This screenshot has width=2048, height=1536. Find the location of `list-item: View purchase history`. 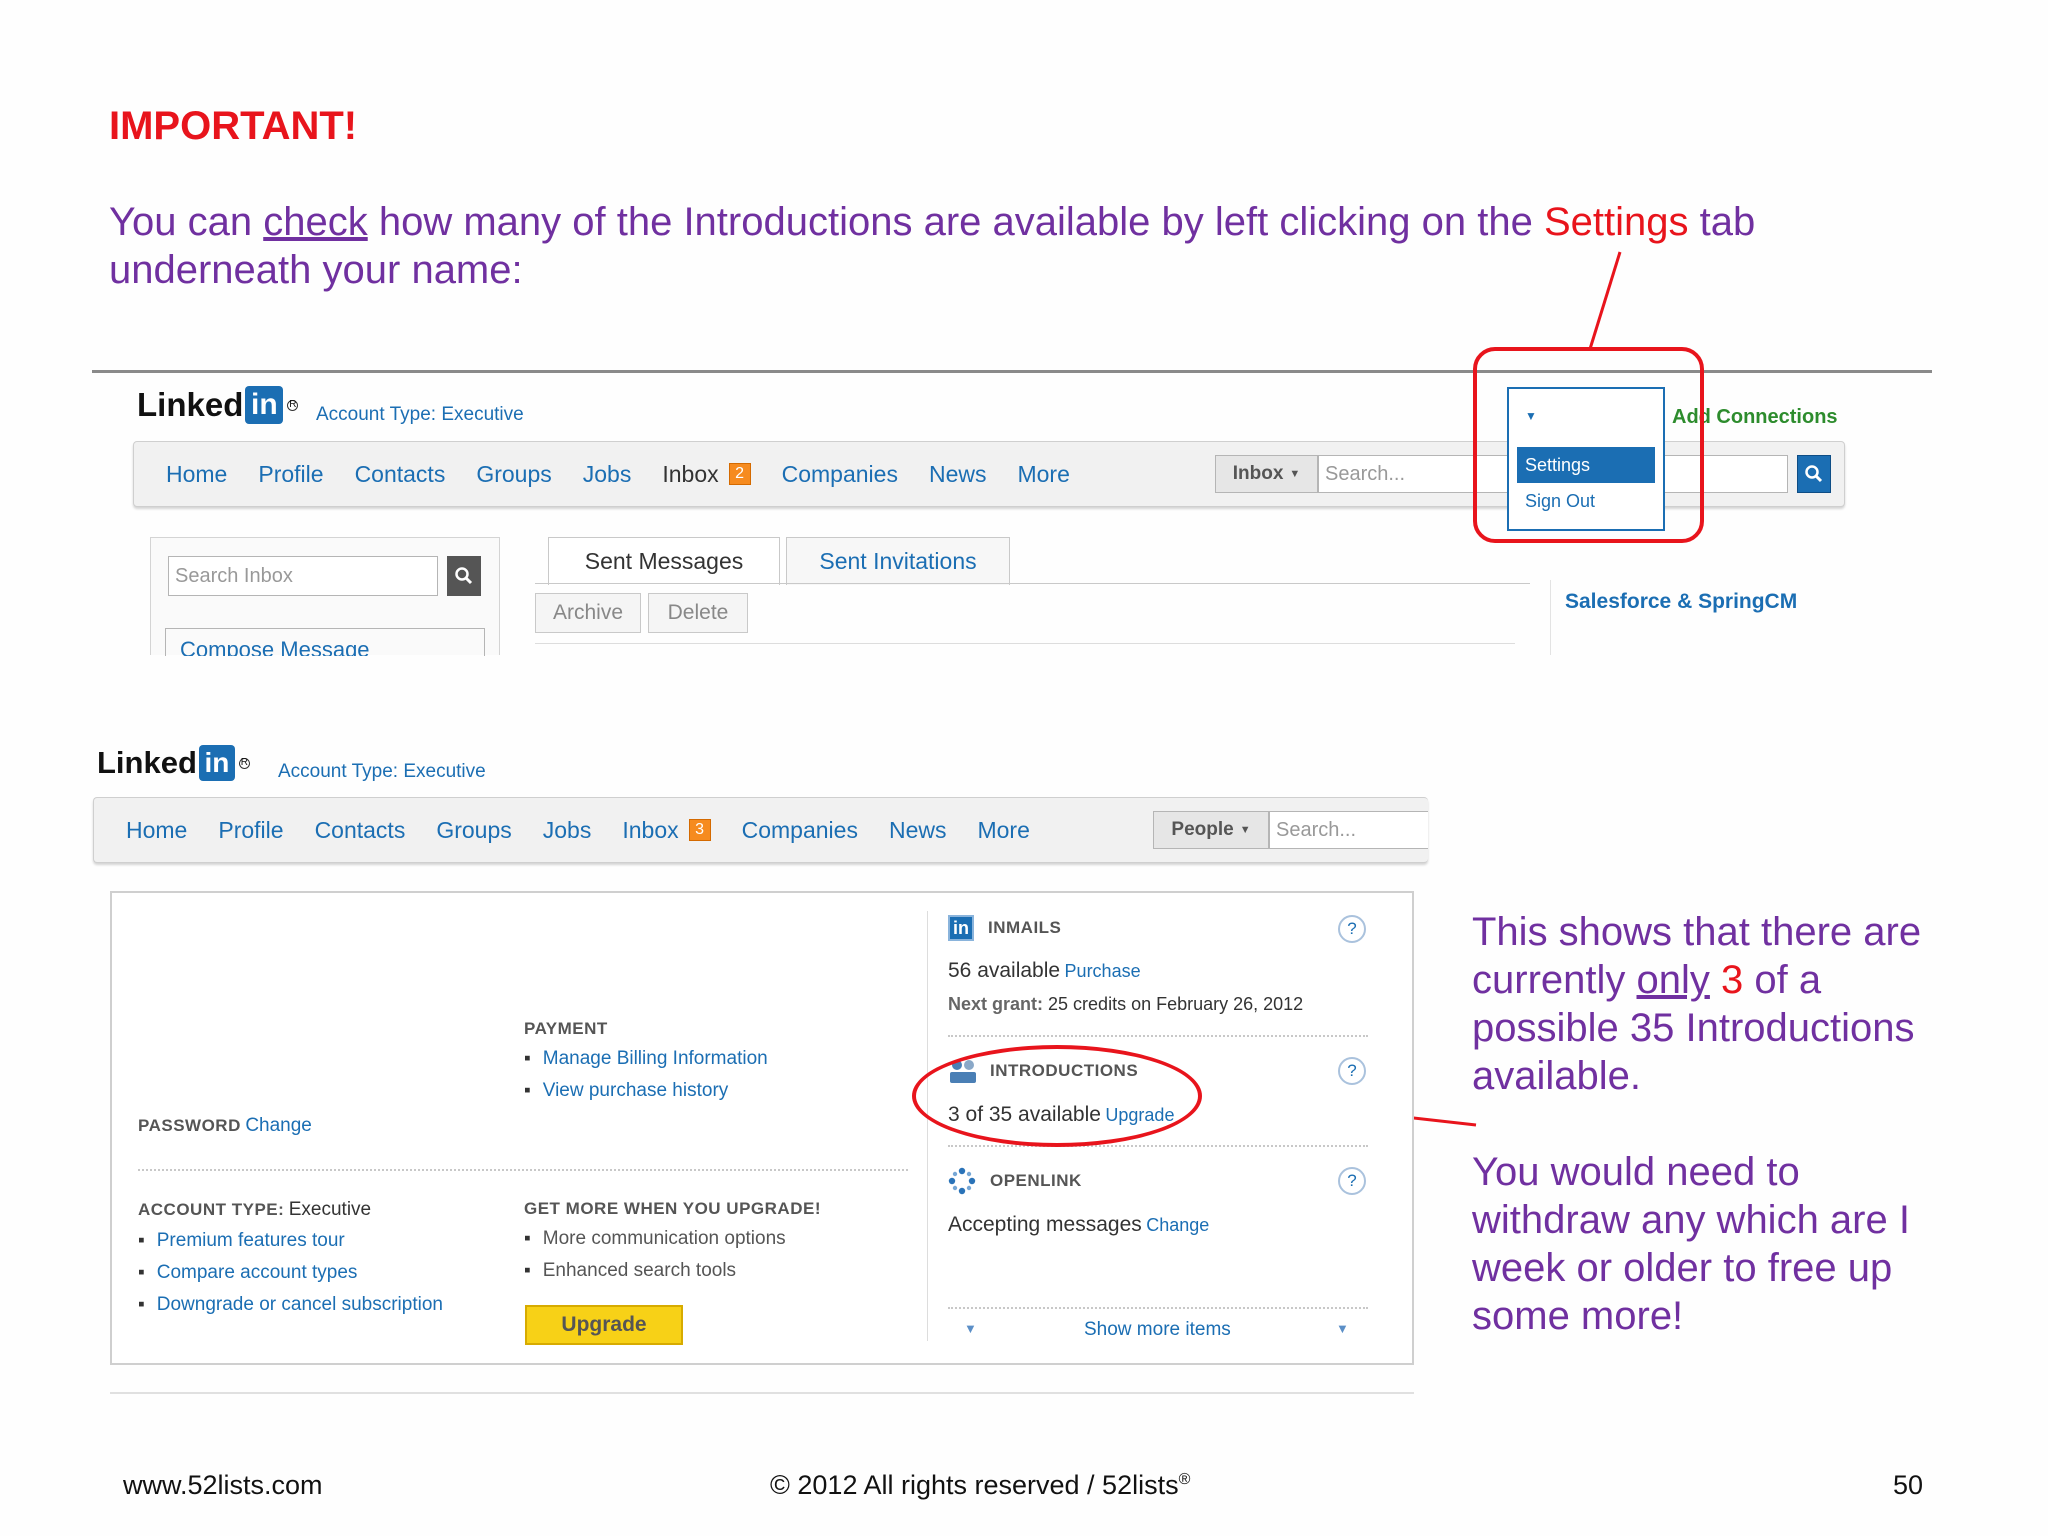

list-item: View purchase history is located at coordinates (646, 1091).